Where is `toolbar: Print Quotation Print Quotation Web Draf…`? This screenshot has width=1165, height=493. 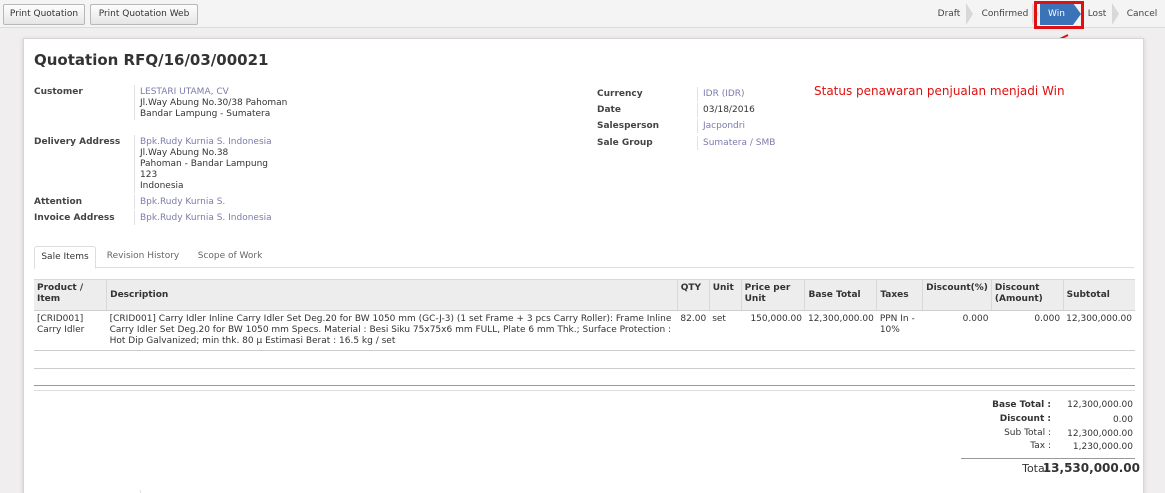 toolbar: Print Quotation Print Quotation Web Draf… is located at coordinates (582, 14).